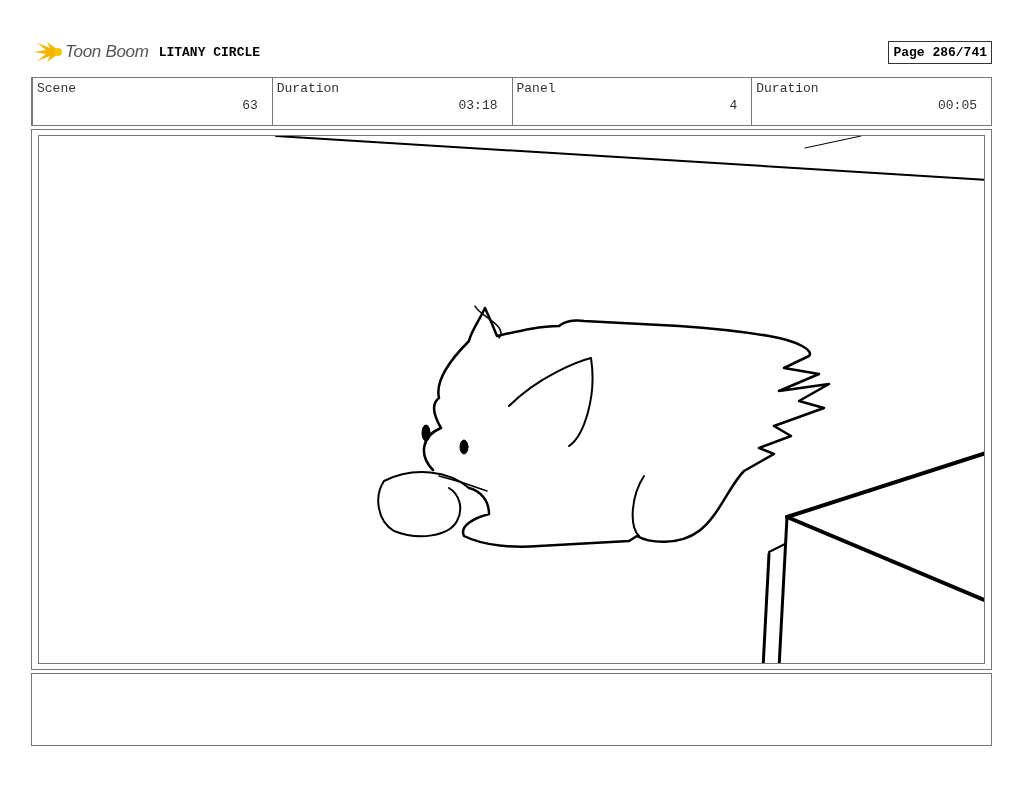 This screenshot has height=791, width=1024. What do you see at coordinates (957, 105) in the screenshot?
I see `field-value: 00:05` at bounding box center [957, 105].